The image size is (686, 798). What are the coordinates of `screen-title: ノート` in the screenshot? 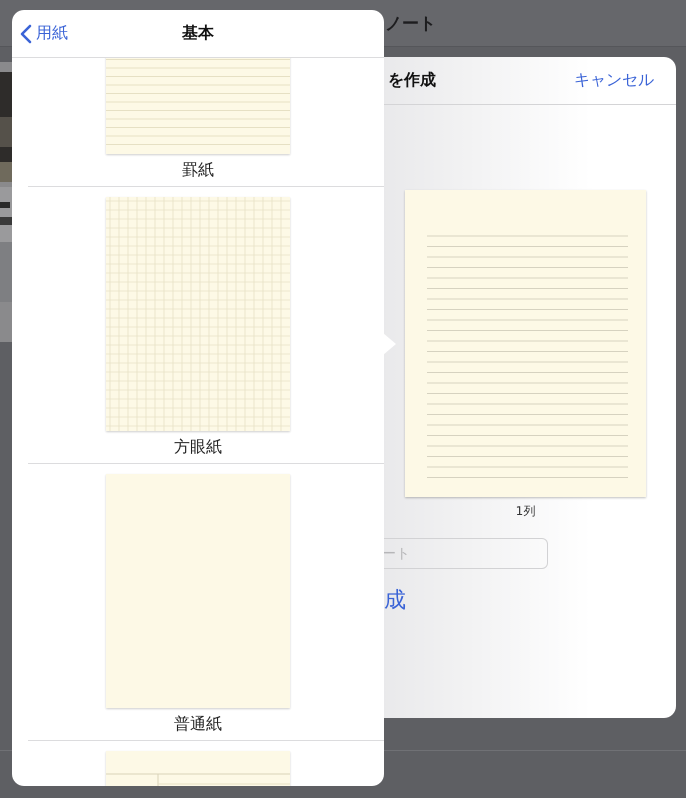 It's located at (410, 23).